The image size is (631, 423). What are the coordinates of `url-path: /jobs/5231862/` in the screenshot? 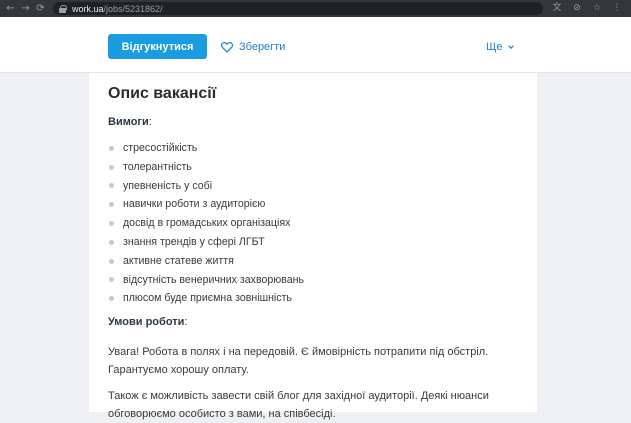 It's located at (133, 8).